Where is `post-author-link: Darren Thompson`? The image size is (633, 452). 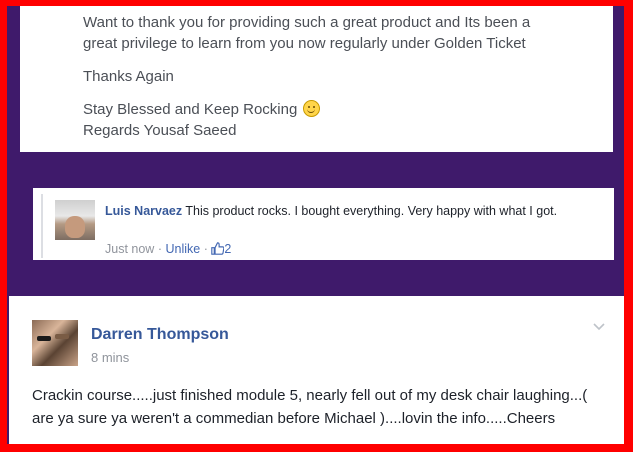 post-author-link: Darren Thompson is located at coordinates (160, 335).